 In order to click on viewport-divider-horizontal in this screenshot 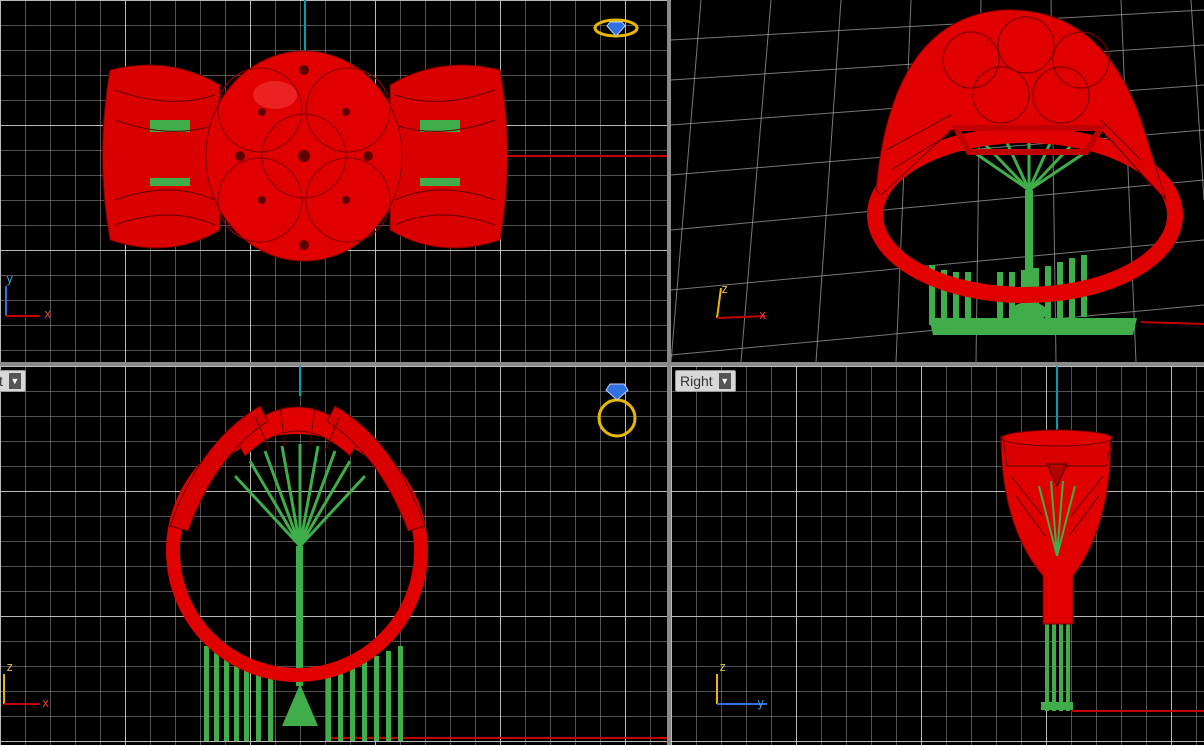, I will do `click(602, 364)`.